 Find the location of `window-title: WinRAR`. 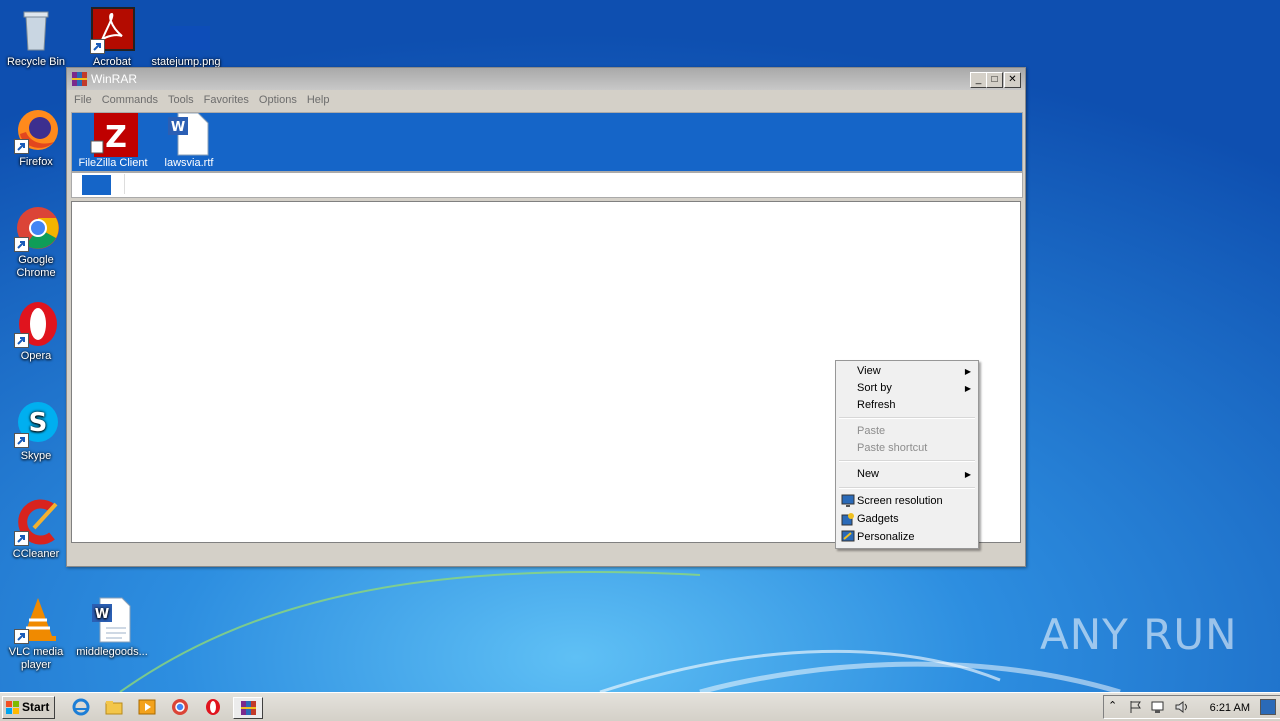

window-title: WinRAR is located at coordinates (114, 79).